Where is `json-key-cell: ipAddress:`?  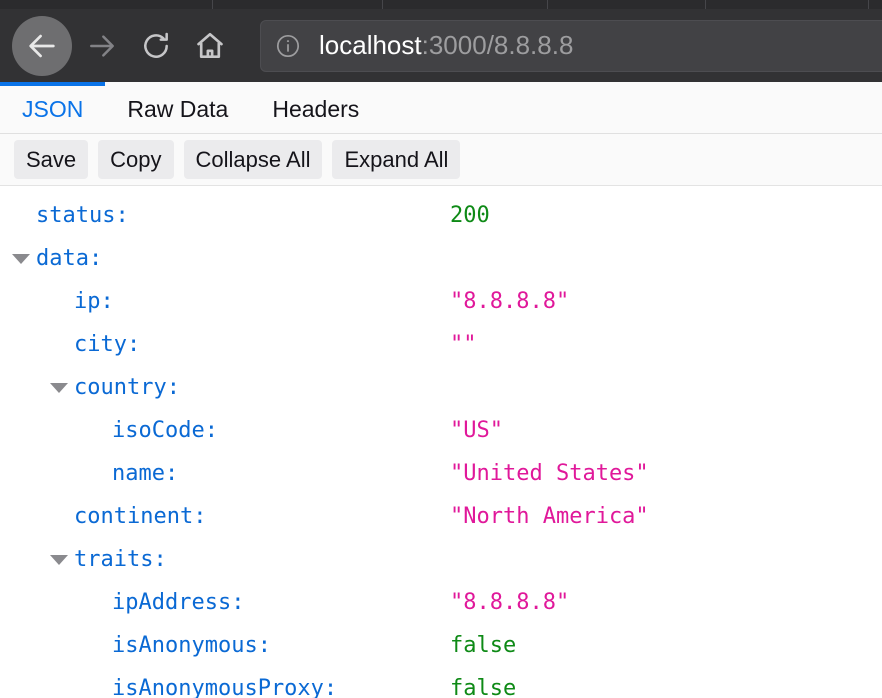 json-key-cell: ipAddress: is located at coordinates (225, 602).